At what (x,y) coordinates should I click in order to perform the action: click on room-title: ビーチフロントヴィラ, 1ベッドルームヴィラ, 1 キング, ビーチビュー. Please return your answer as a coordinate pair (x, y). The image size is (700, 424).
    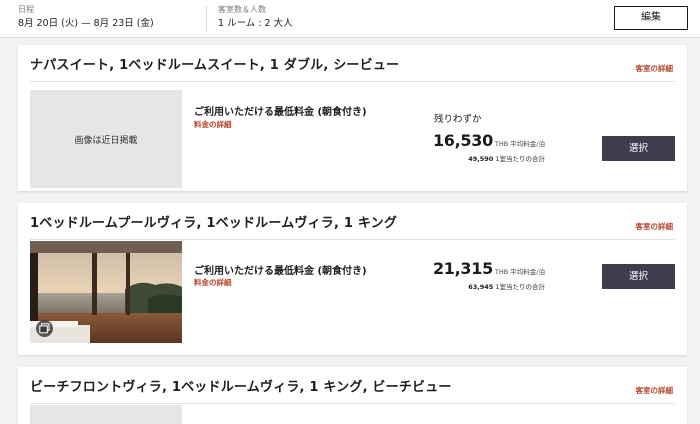
    Looking at the image, I should click on (241, 387).